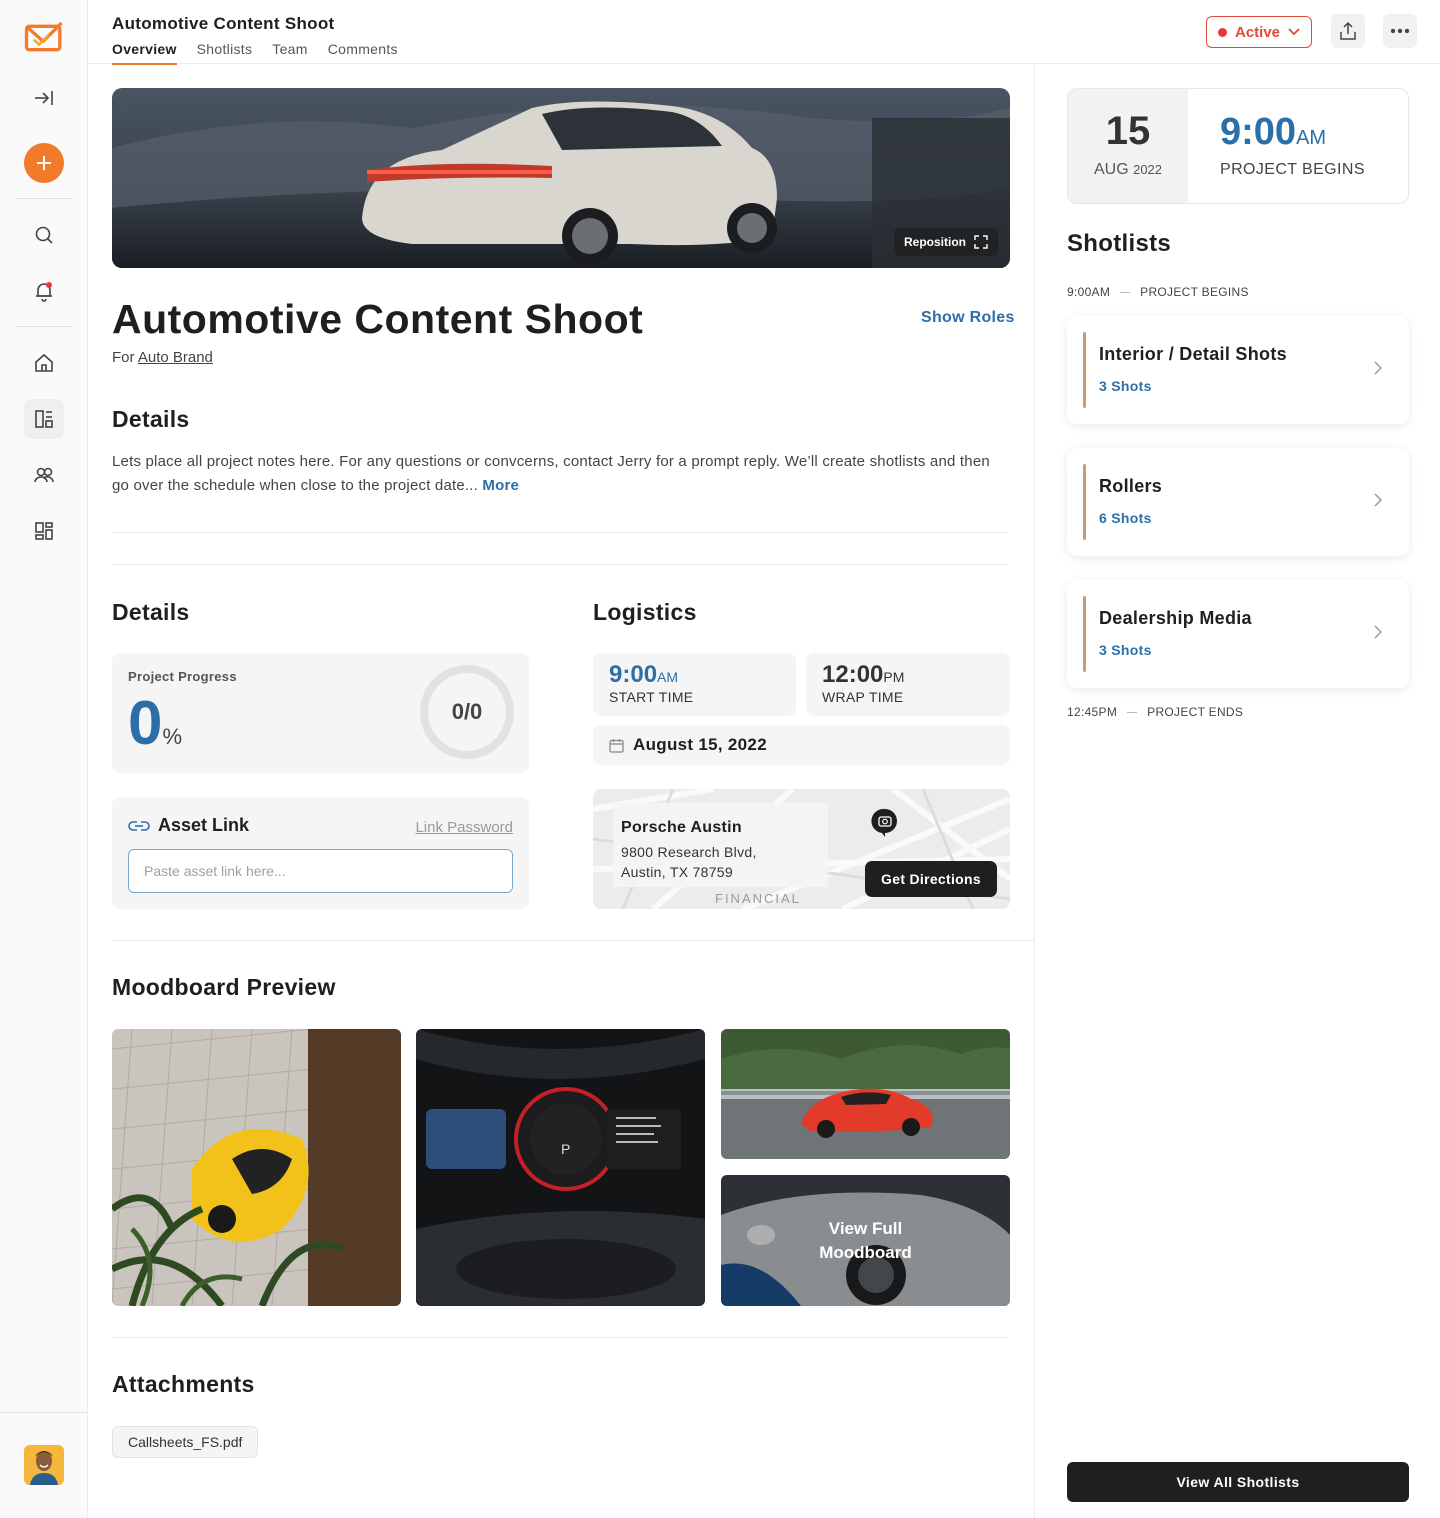 This screenshot has width=1440, height=1518. I want to click on view-all-shotlists-button: View All Shotlists, so click(1238, 1482).